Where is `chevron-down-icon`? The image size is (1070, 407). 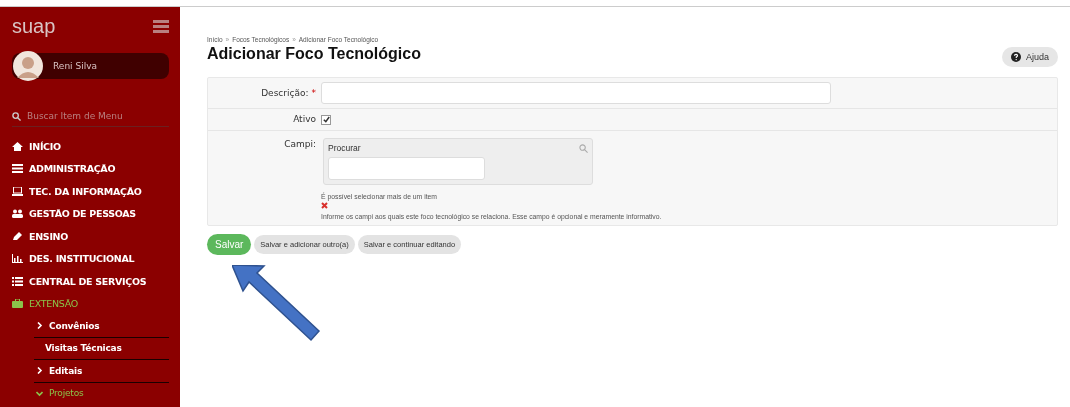 chevron-down-icon is located at coordinates (39, 393).